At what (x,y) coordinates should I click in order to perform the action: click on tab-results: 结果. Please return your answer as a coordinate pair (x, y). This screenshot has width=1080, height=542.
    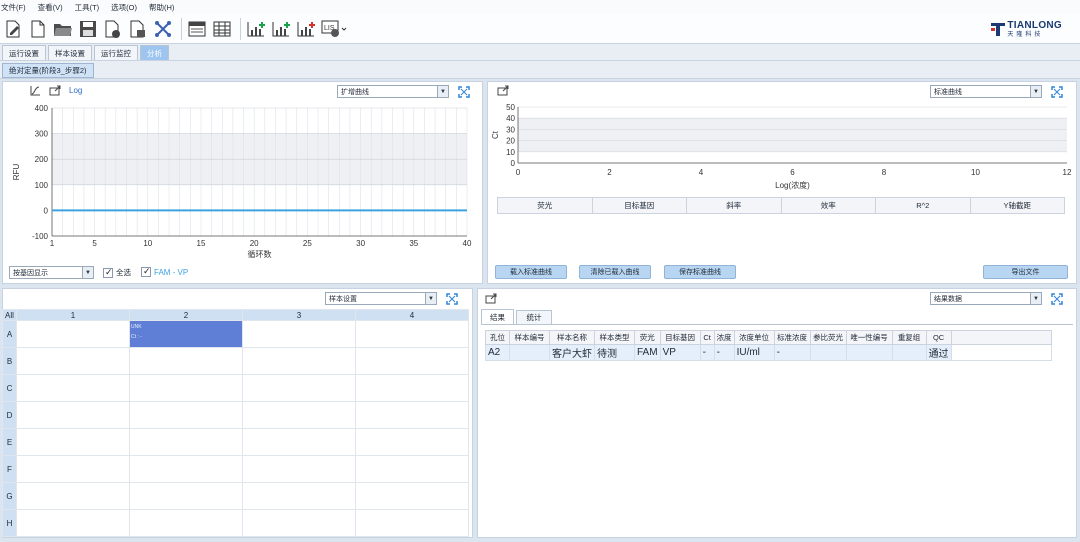
    Looking at the image, I should click on (497, 316).